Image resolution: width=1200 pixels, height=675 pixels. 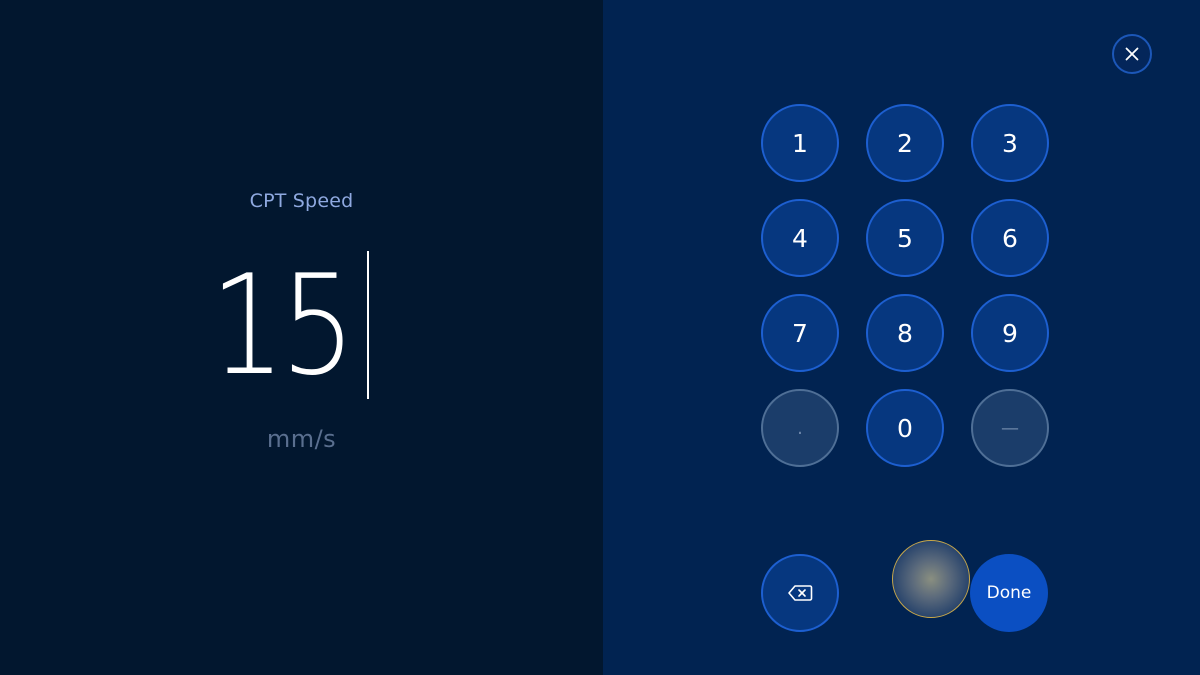 I want to click on close-icon, so click(x=1132, y=54).